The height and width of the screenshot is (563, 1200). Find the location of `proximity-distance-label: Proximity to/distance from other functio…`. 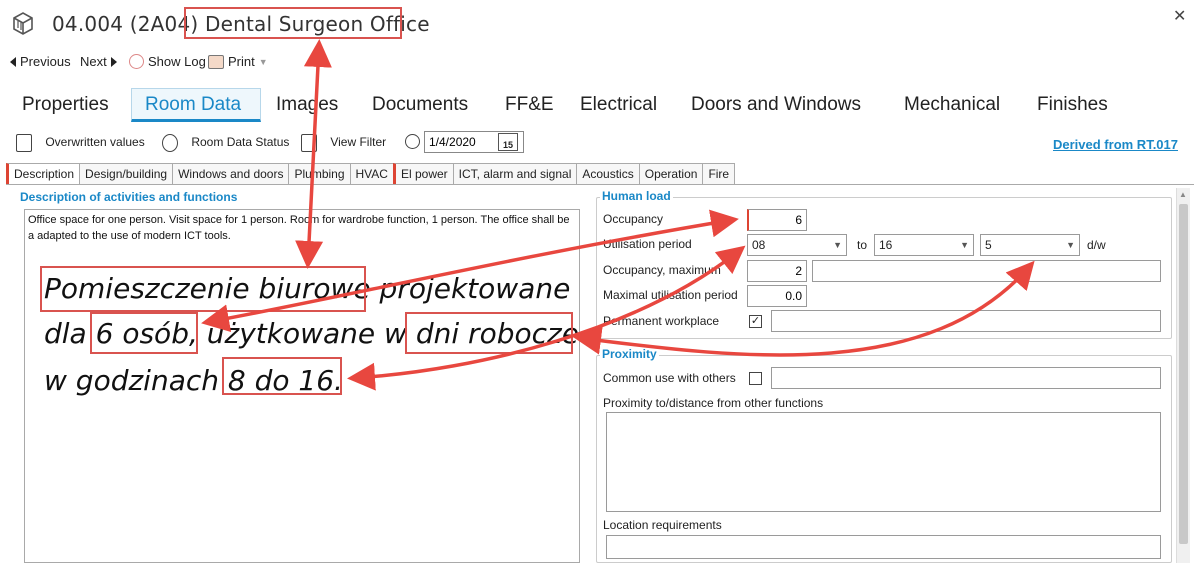

proximity-distance-label: Proximity to/distance from other functio… is located at coordinates (713, 403).